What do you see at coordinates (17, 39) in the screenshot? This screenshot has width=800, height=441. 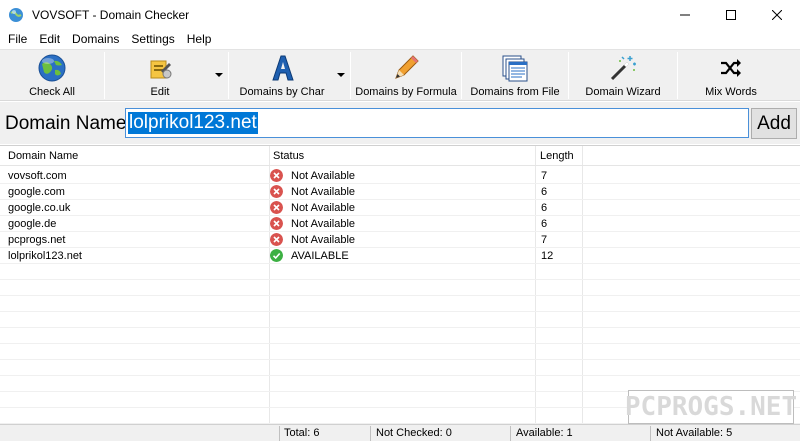 I see `menu-file: File` at bounding box center [17, 39].